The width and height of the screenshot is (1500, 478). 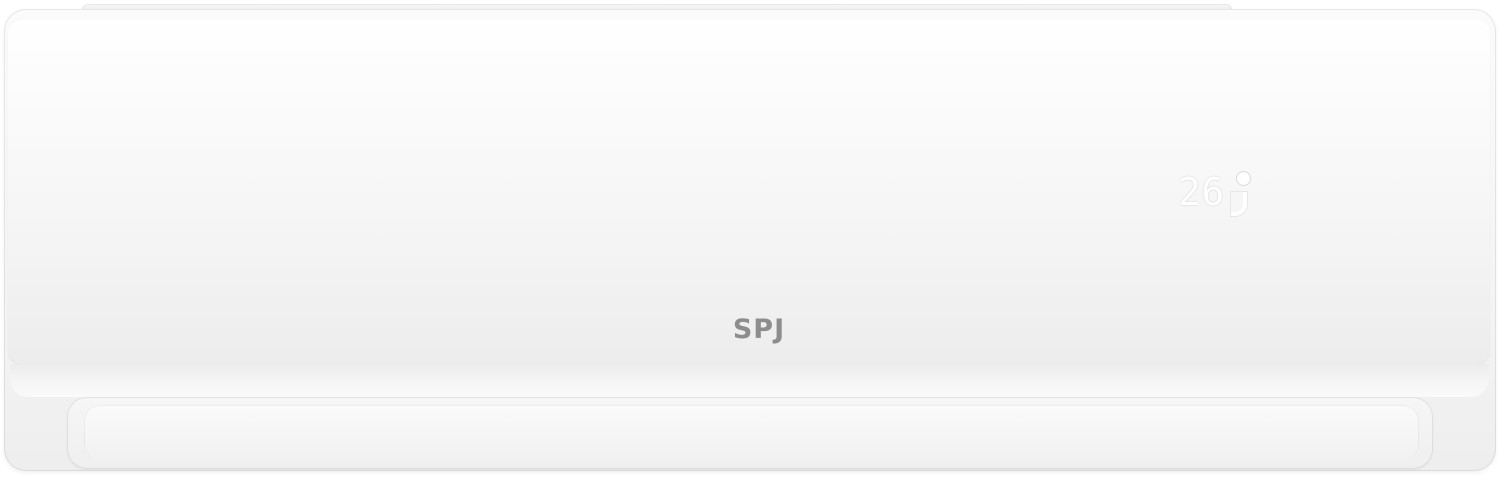 I want to click on temperature-unit-dot, so click(x=1243, y=178).